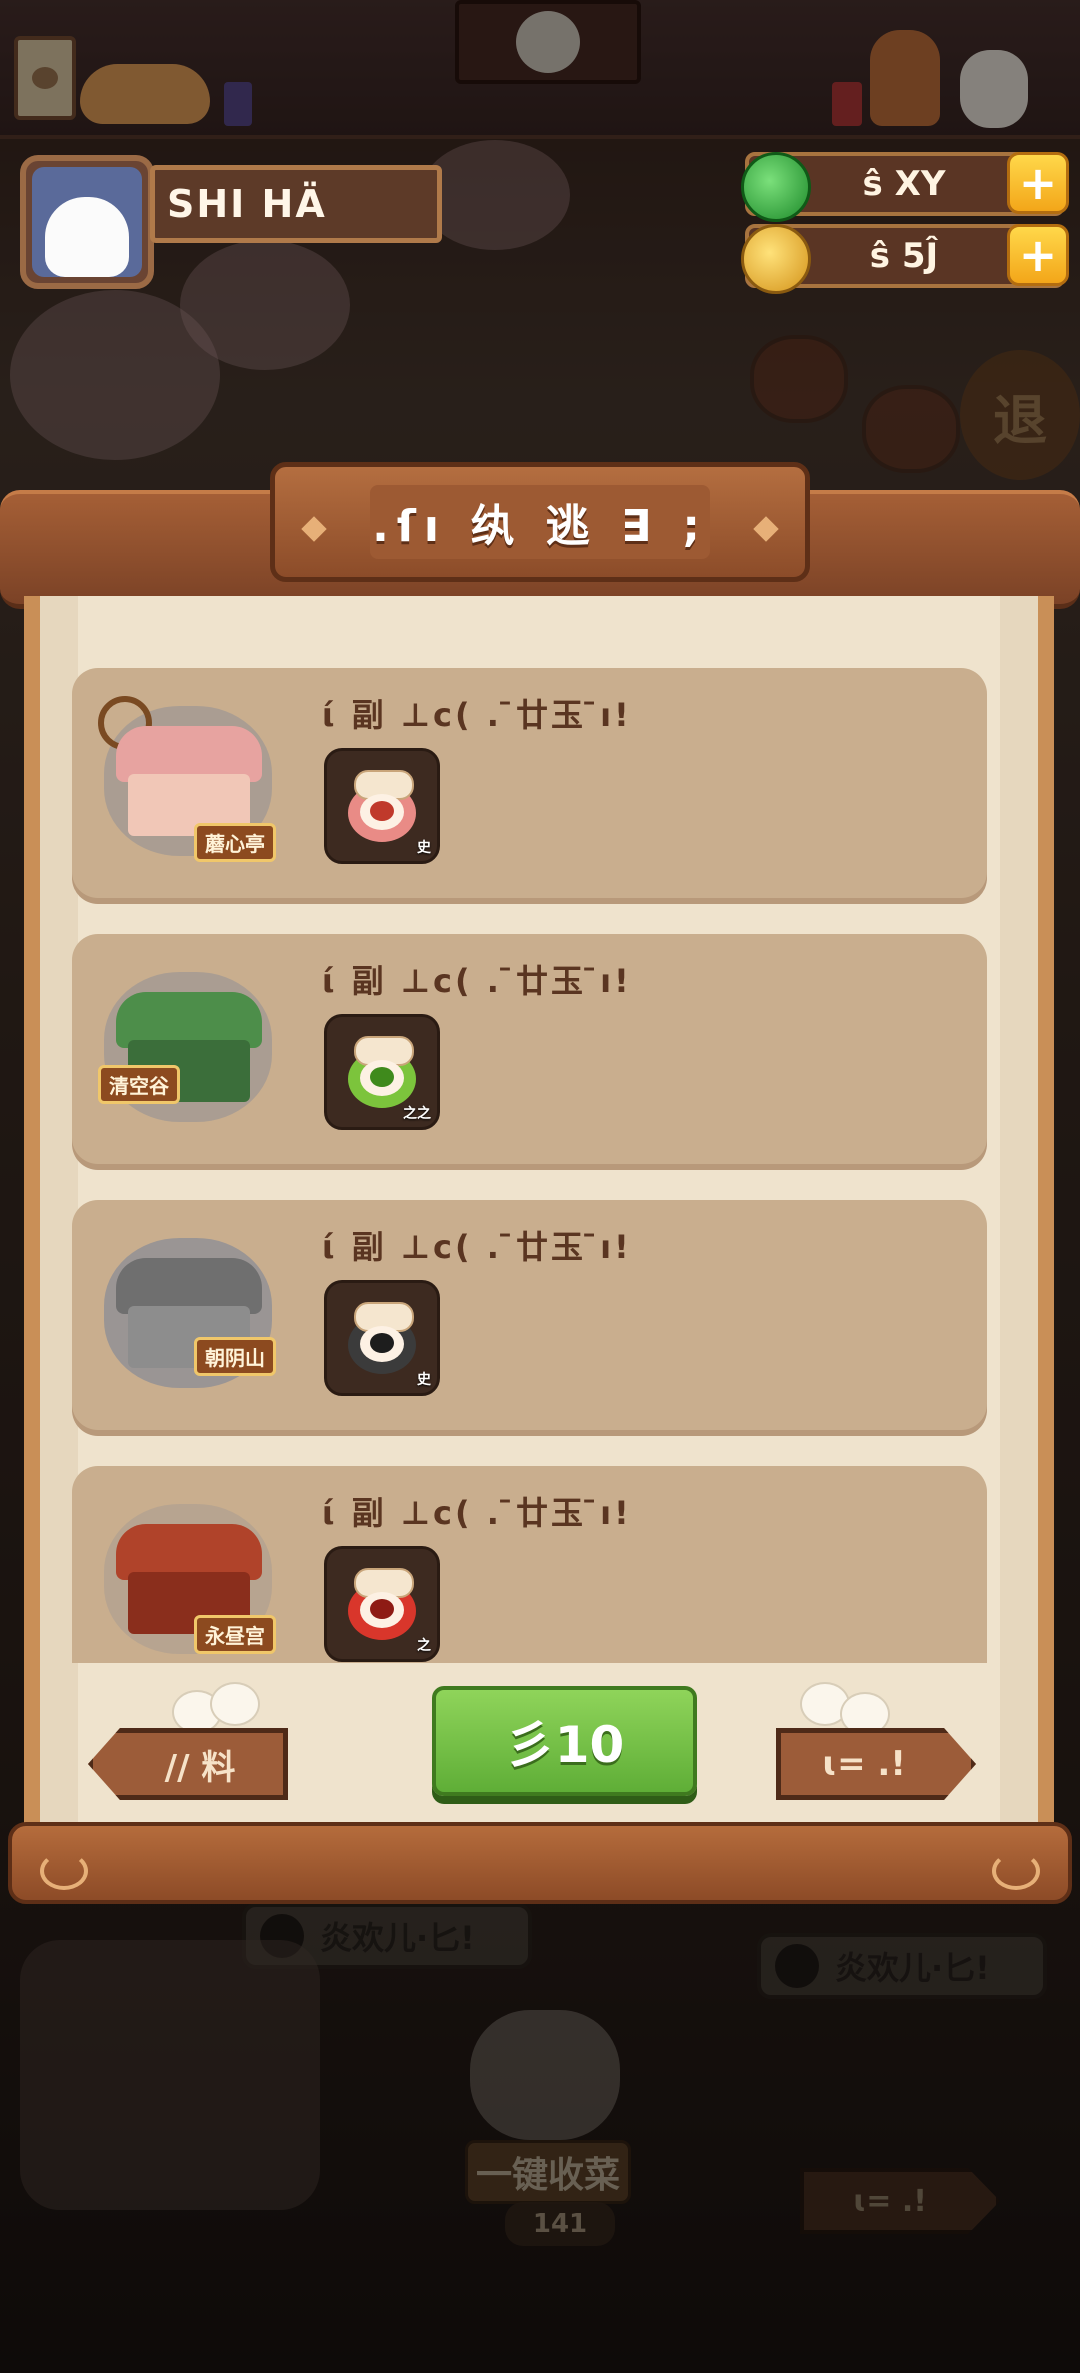 The height and width of the screenshot is (2373, 1080). I want to click on next-page-button: ɩ= .!, so click(876, 1764).